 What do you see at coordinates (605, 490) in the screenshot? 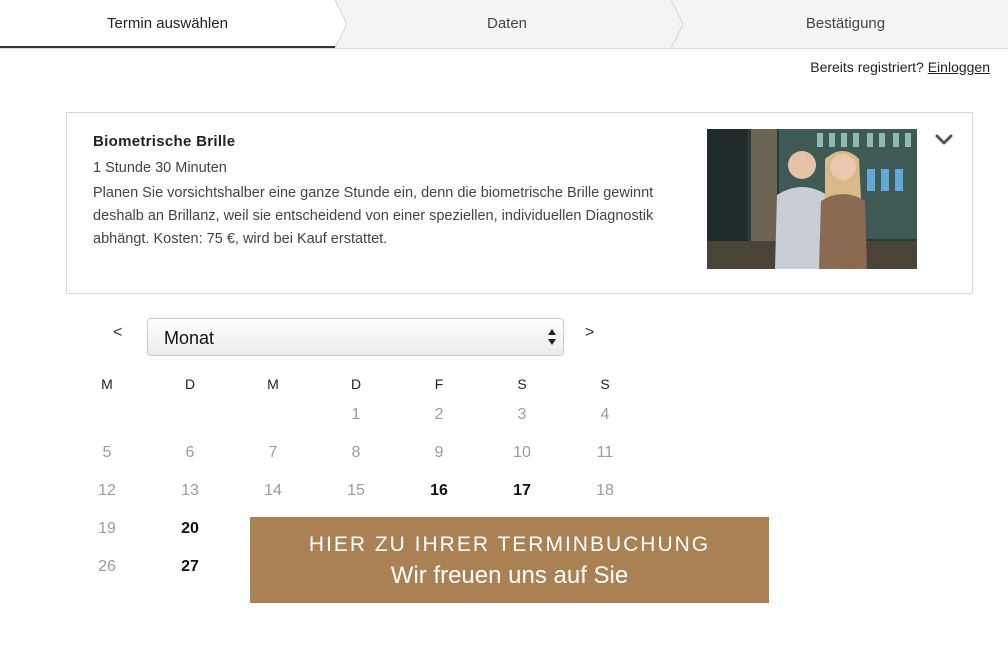
I see `calendar-day: 18` at bounding box center [605, 490].